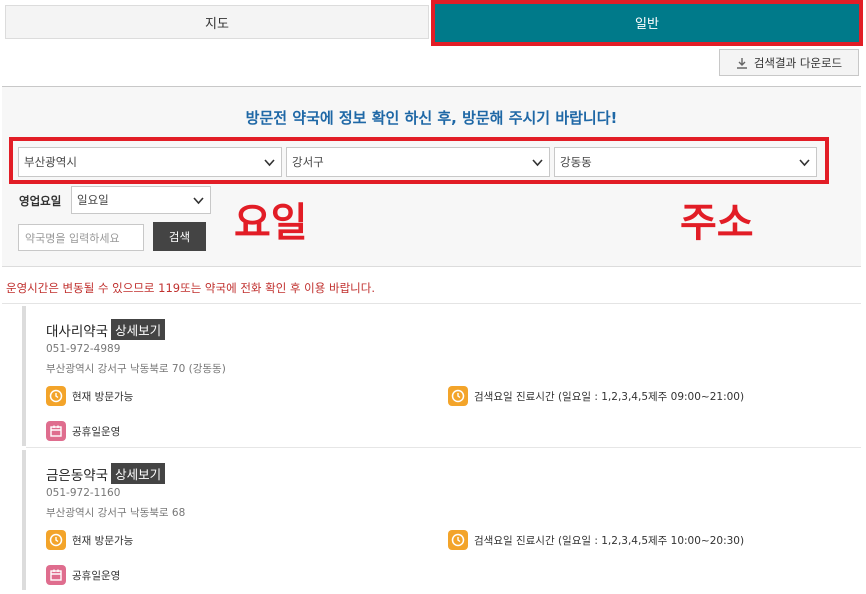 This screenshot has width=866, height=594. Describe the element at coordinates (443, 447) in the screenshot. I see `card-divider` at that location.